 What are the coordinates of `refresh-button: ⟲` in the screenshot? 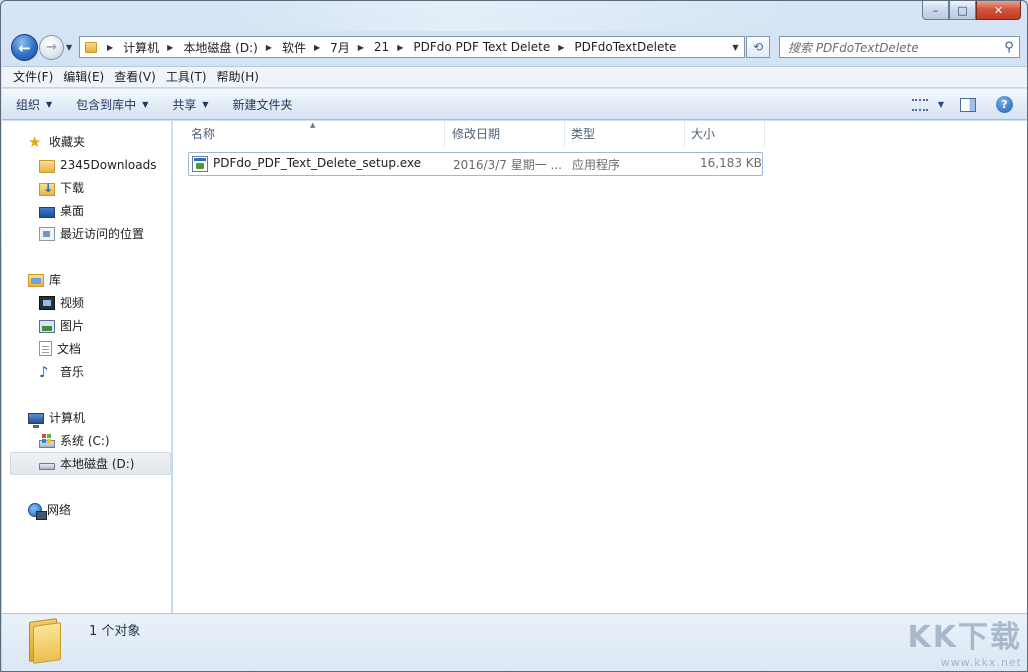 It's located at (758, 47).